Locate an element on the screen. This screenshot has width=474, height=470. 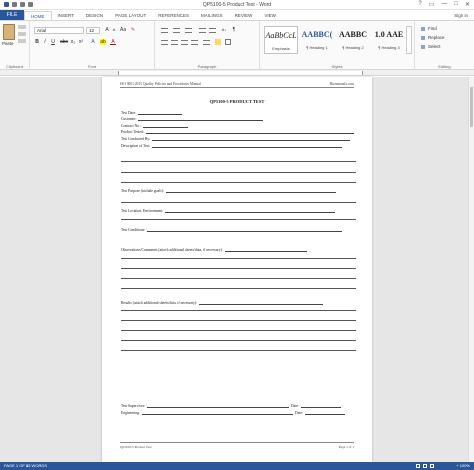
tab-view: VIEW is located at coordinates (270, 15).